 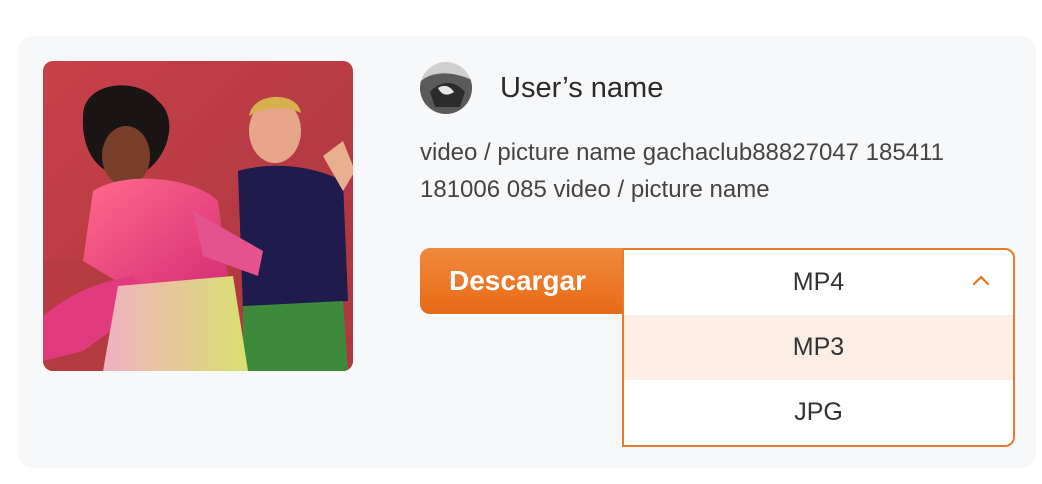 I want to click on chevron-up-icon, so click(x=981, y=280).